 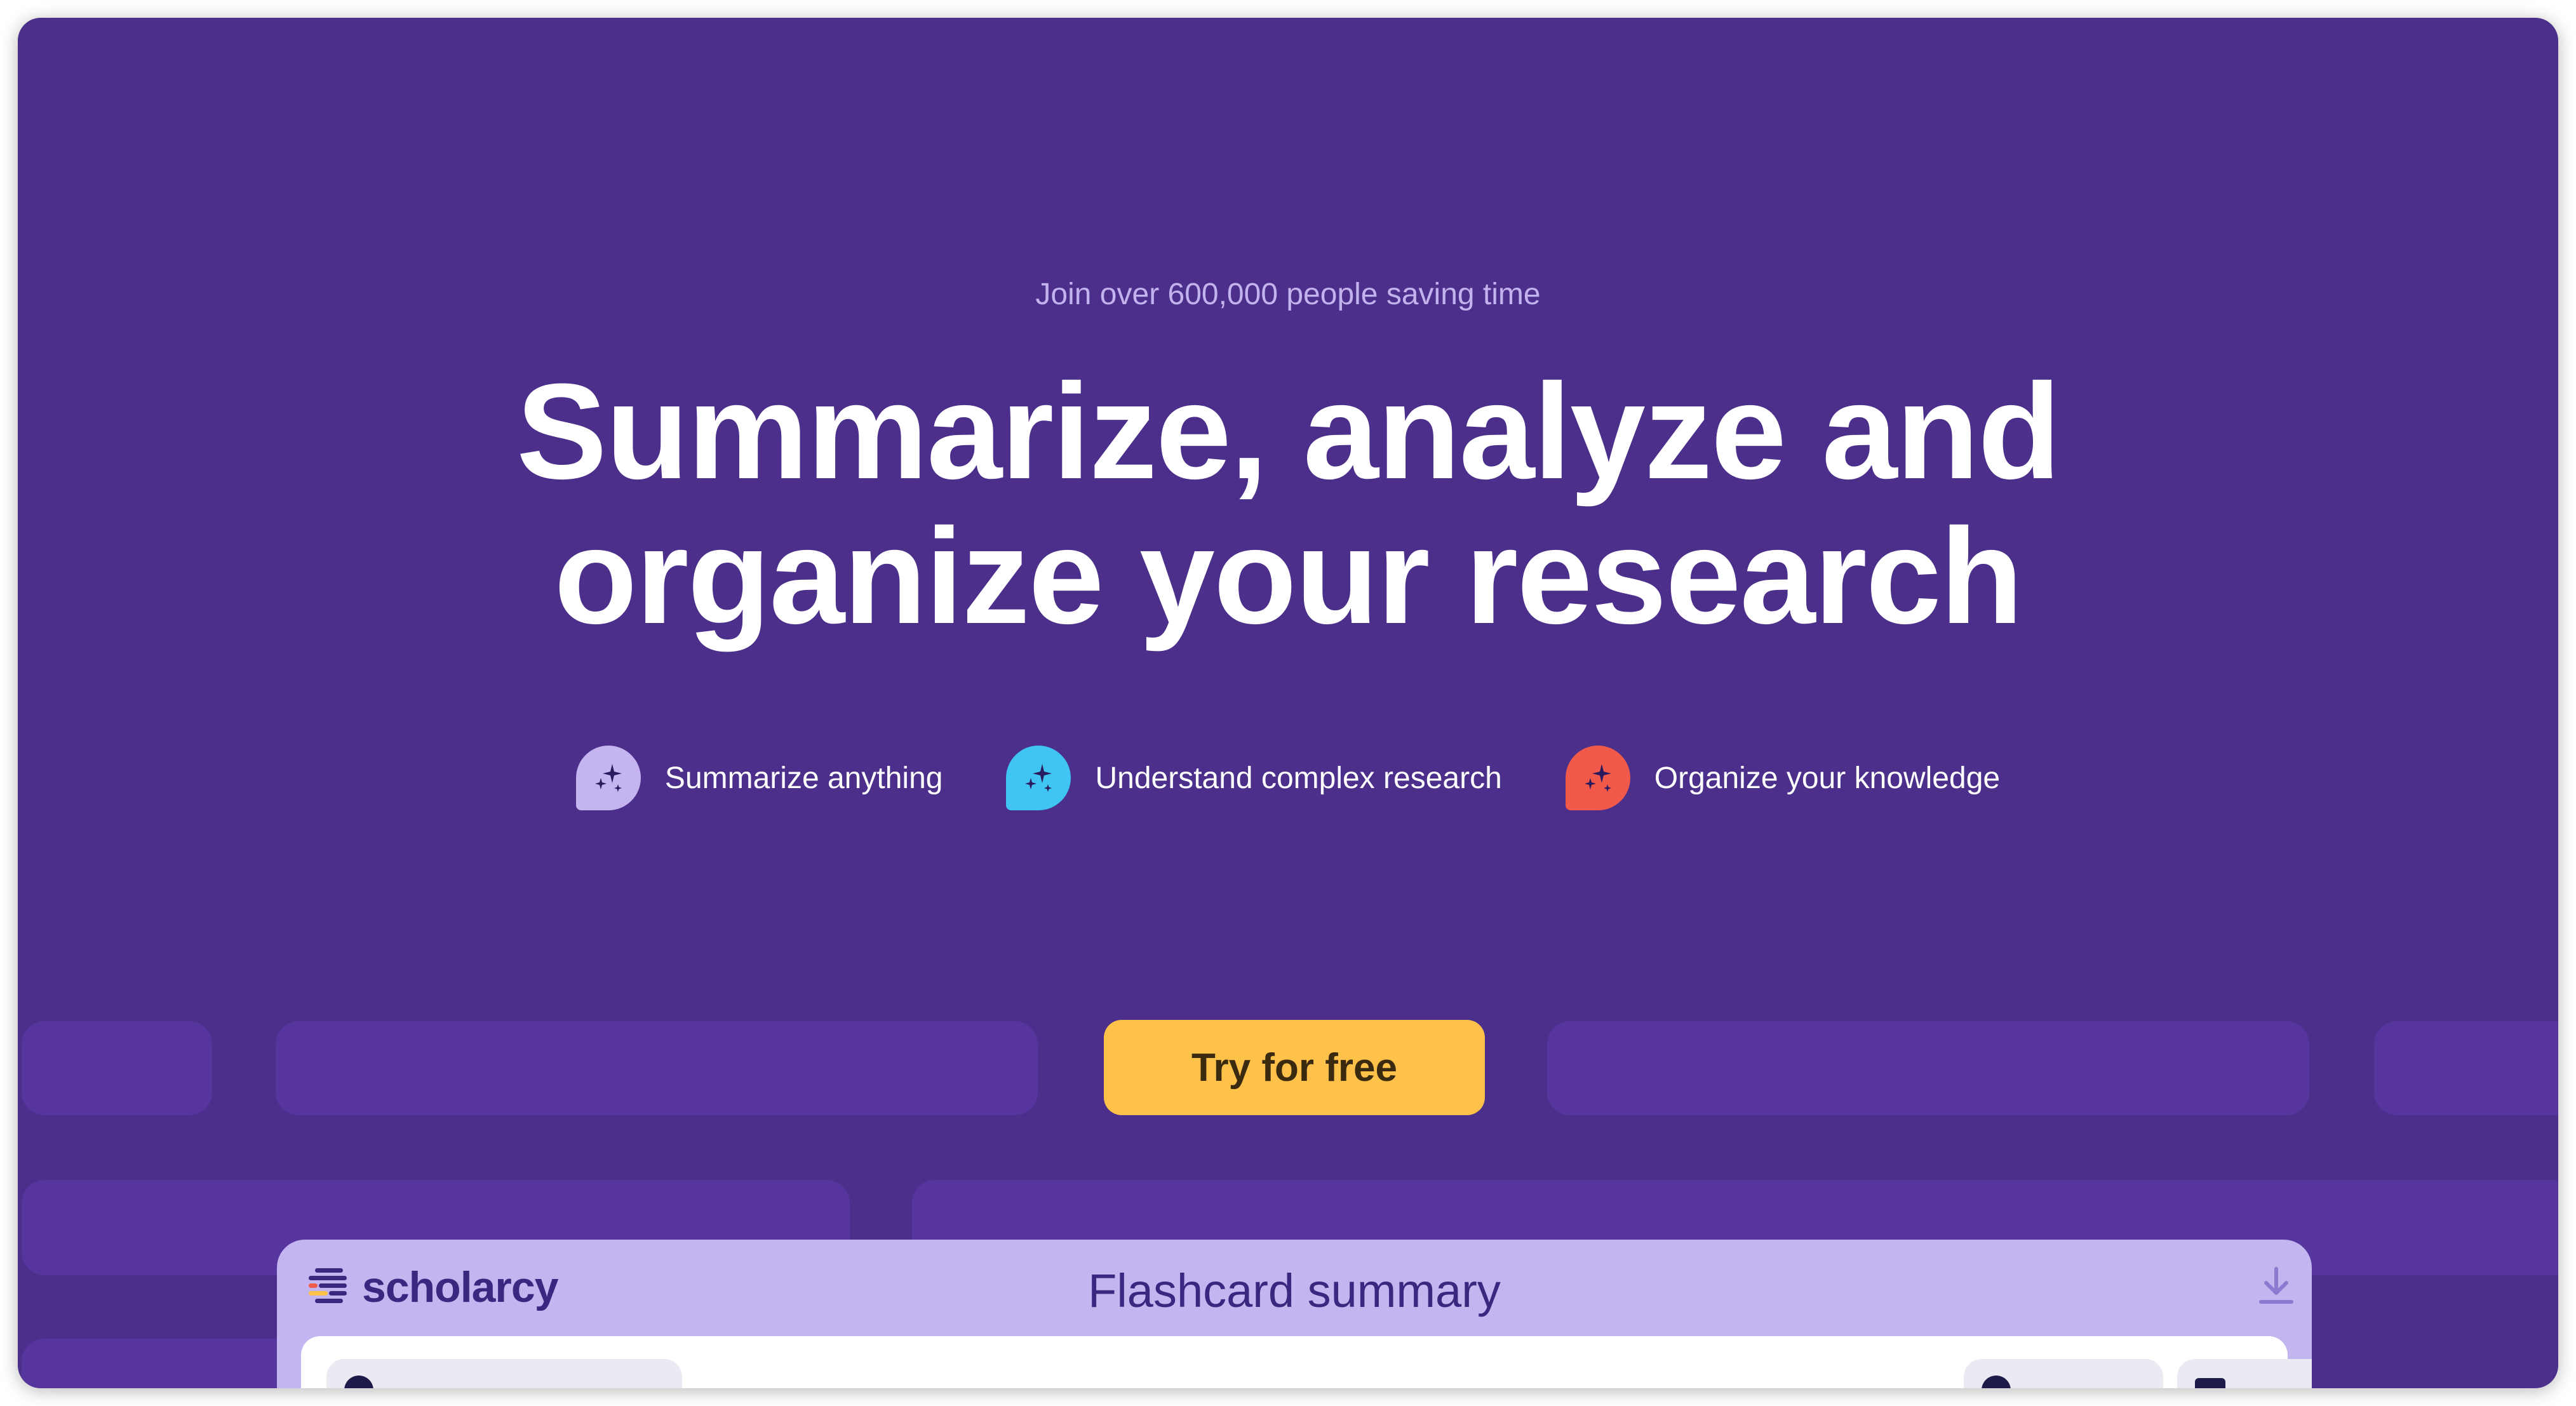 I want to click on notes-icon, so click(x=2210, y=1383).